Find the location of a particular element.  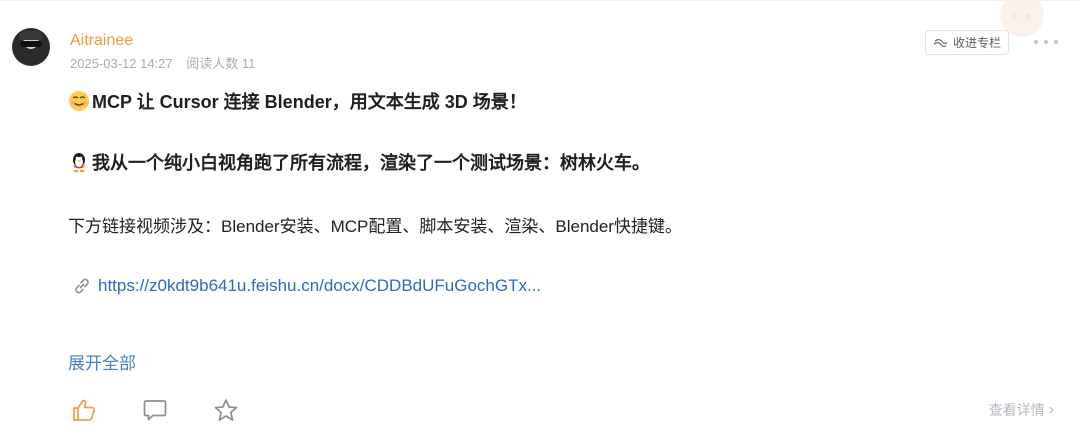

collect-to-column-label: 收进专栏 is located at coordinates (976, 43).